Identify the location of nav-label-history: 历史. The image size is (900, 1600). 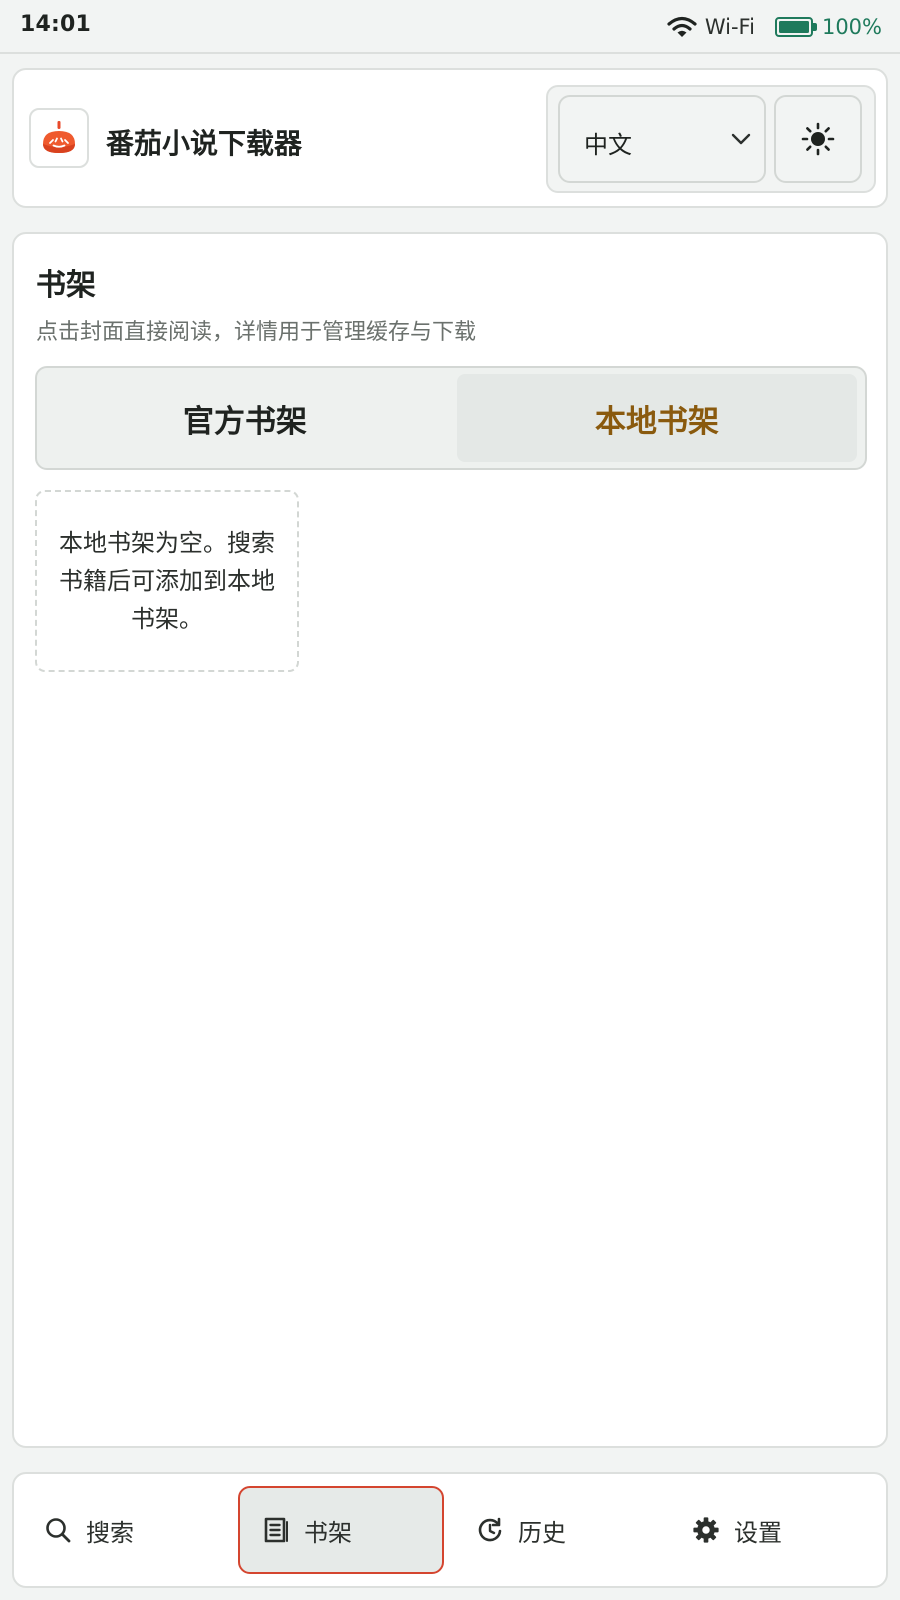
(542, 1532).